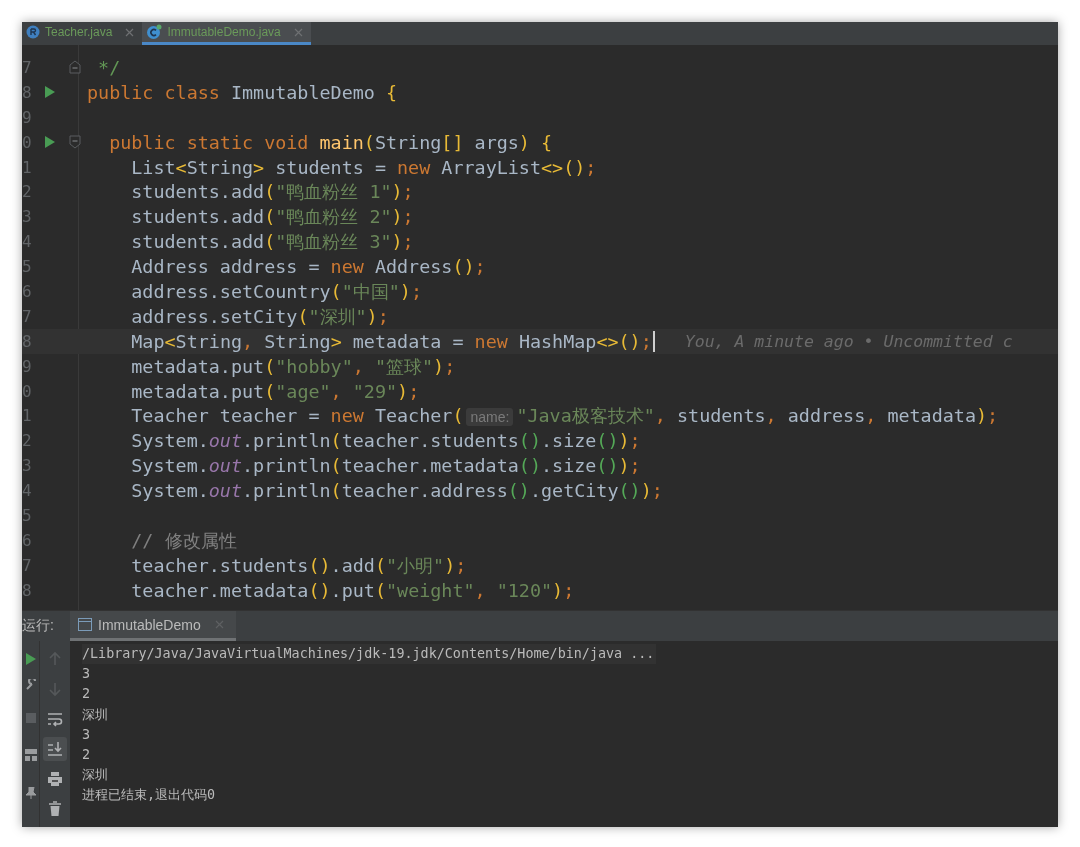 This screenshot has height=847, width=1080. Describe the element at coordinates (272, 192) in the screenshot. I see `code-line: students.add("鸭血粉丝 1");` at that location.